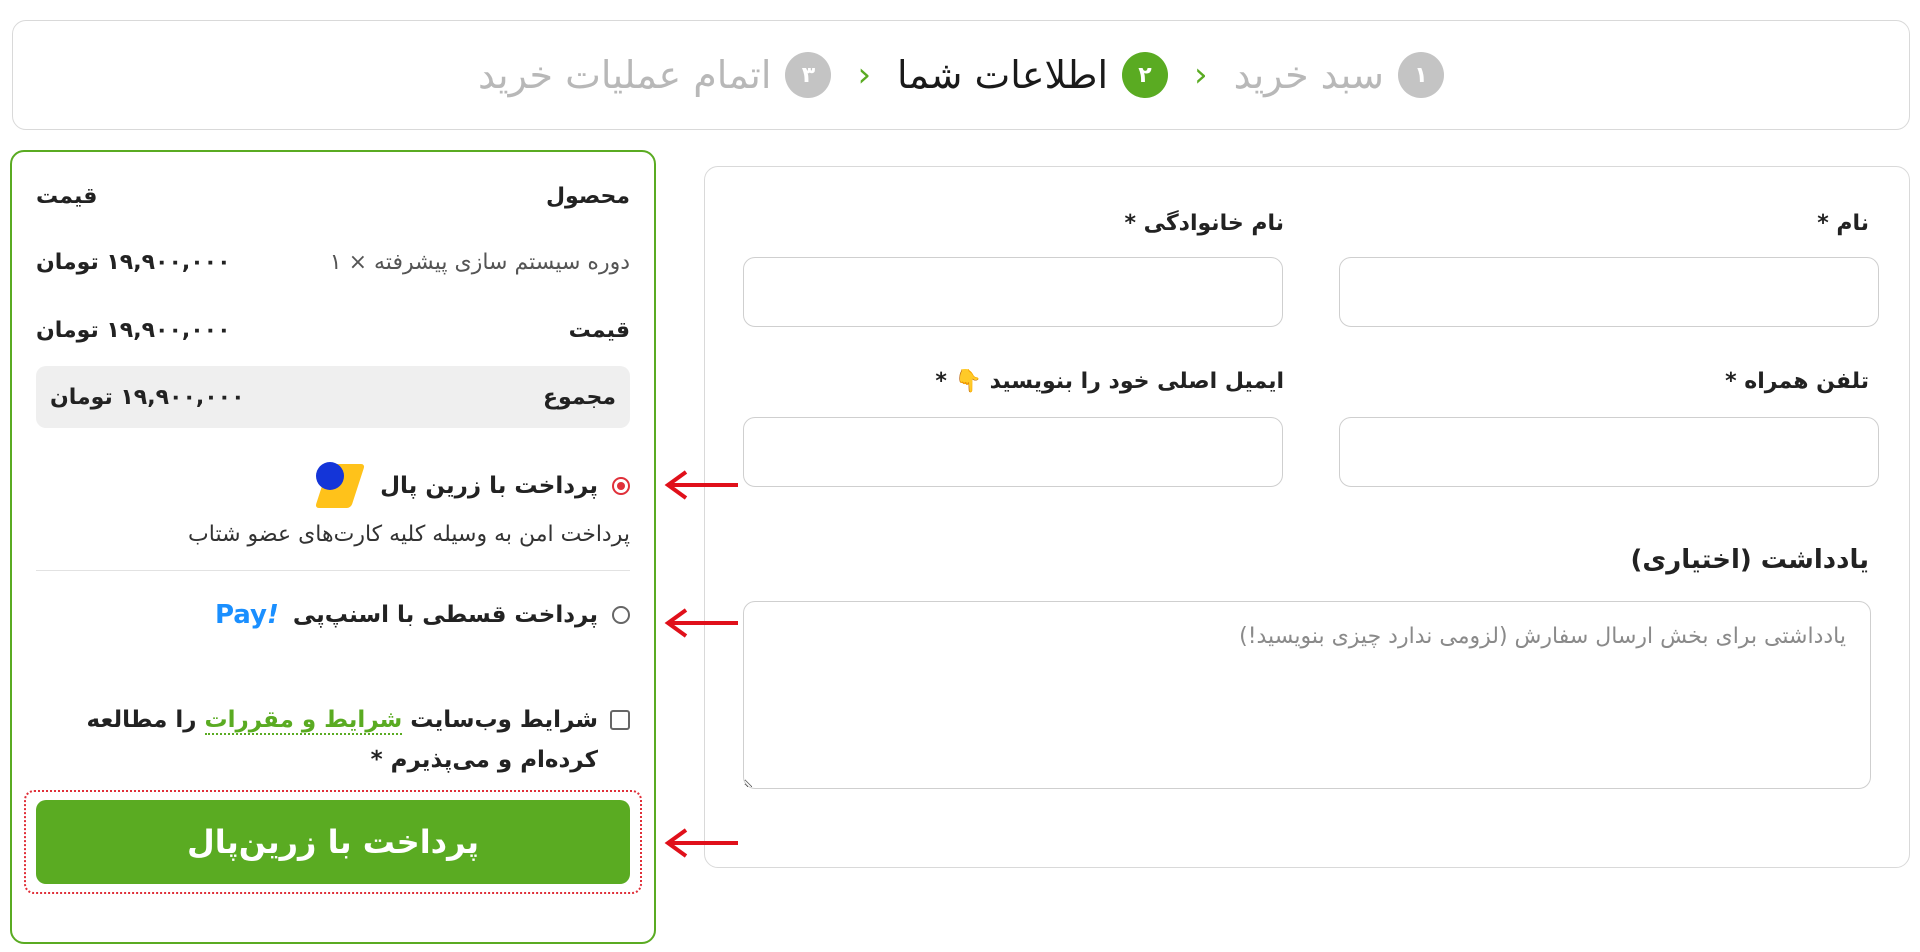 The width and height of the screenshot is (1920, 952). What do you see at coordinates (621, 486) in the screenshot?
I see `zarinpal-radio` at bounding box center [621, 486].